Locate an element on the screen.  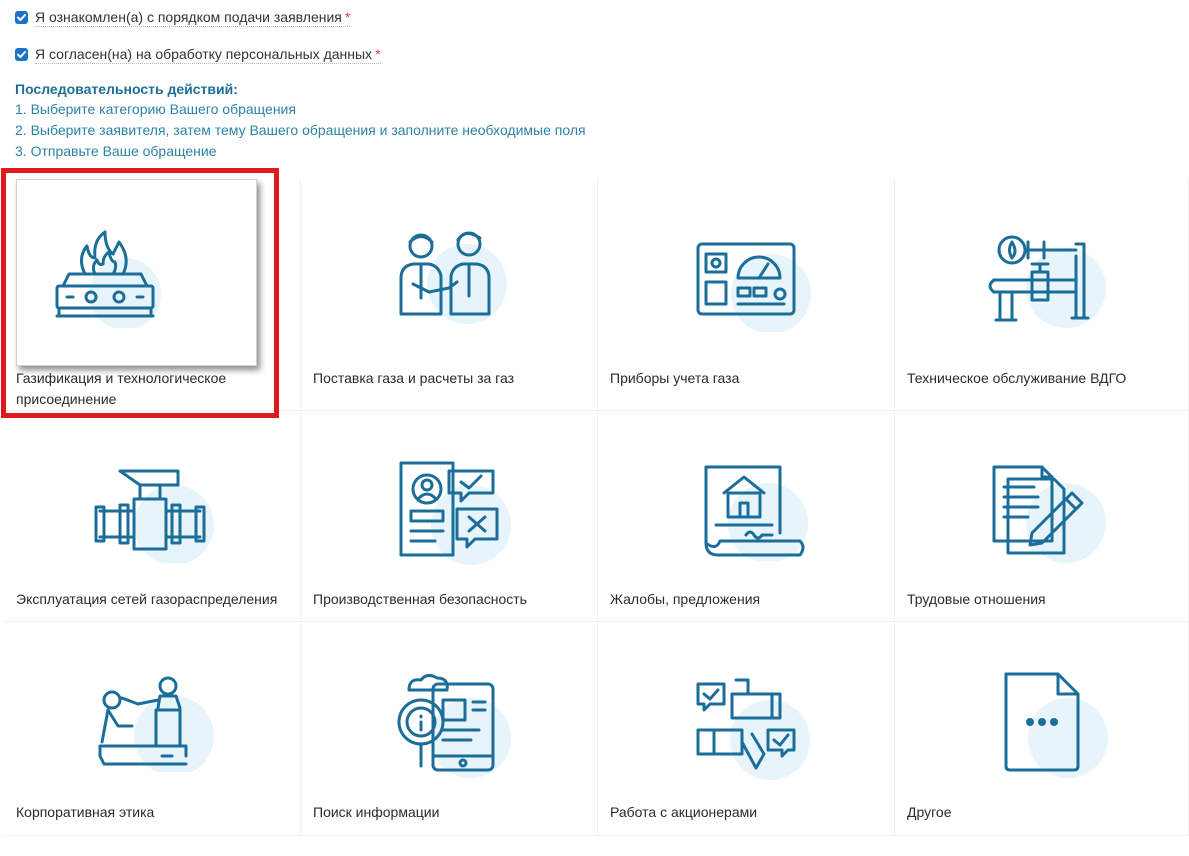
category-label: Приборы учета газа is located at coordinates (675, 378).